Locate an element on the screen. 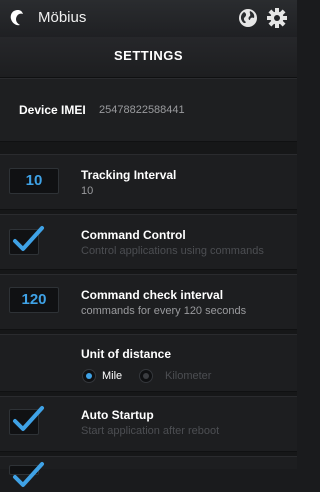  unit-of-distance-title: Unit of distance is located at coordinates (126, 354).